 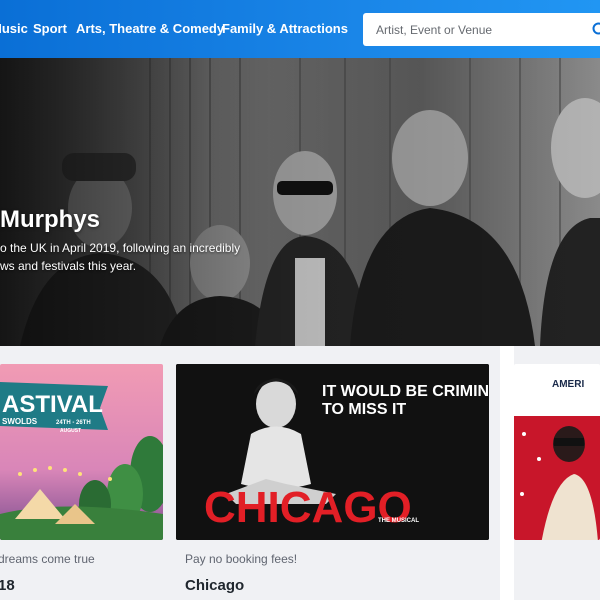 What do you see at coordinates (20, 421) in the screenshot?
I see `festival-location-text: SWOLDS` at bounding box center [20, 421].